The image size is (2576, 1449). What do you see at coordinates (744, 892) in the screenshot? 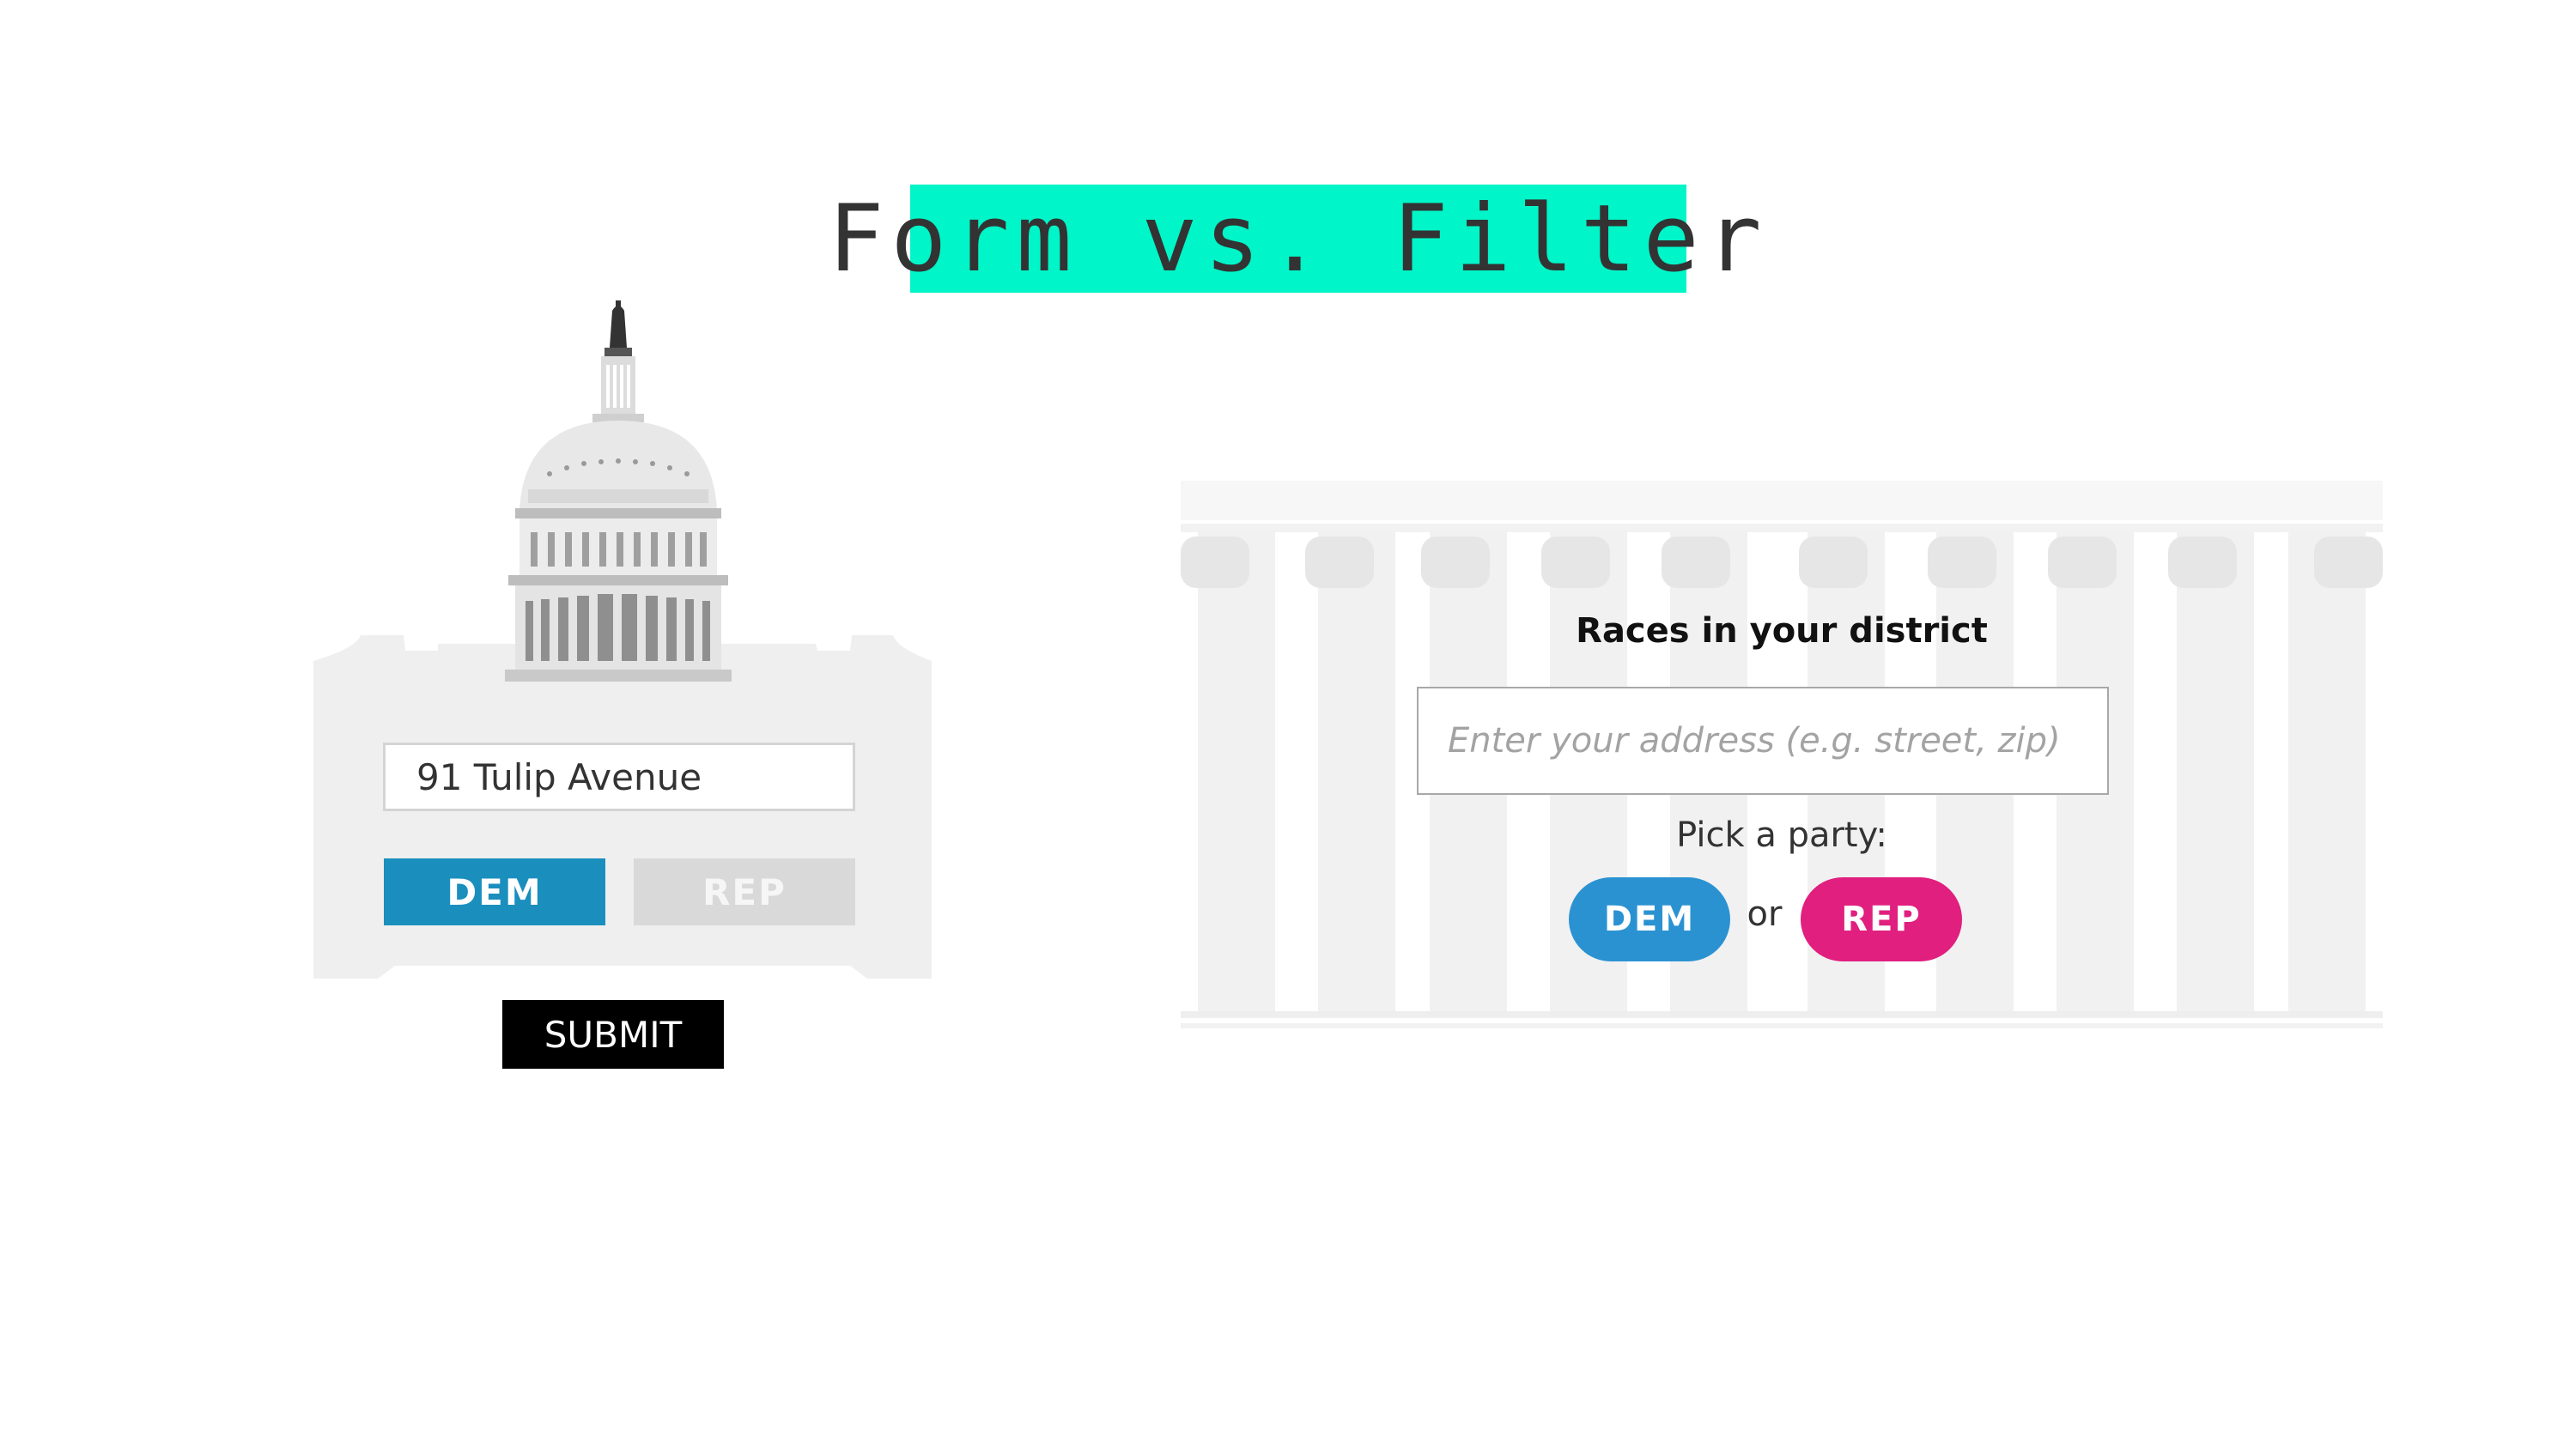
I see `rep-button: REP` at bounding box center [744, 892].